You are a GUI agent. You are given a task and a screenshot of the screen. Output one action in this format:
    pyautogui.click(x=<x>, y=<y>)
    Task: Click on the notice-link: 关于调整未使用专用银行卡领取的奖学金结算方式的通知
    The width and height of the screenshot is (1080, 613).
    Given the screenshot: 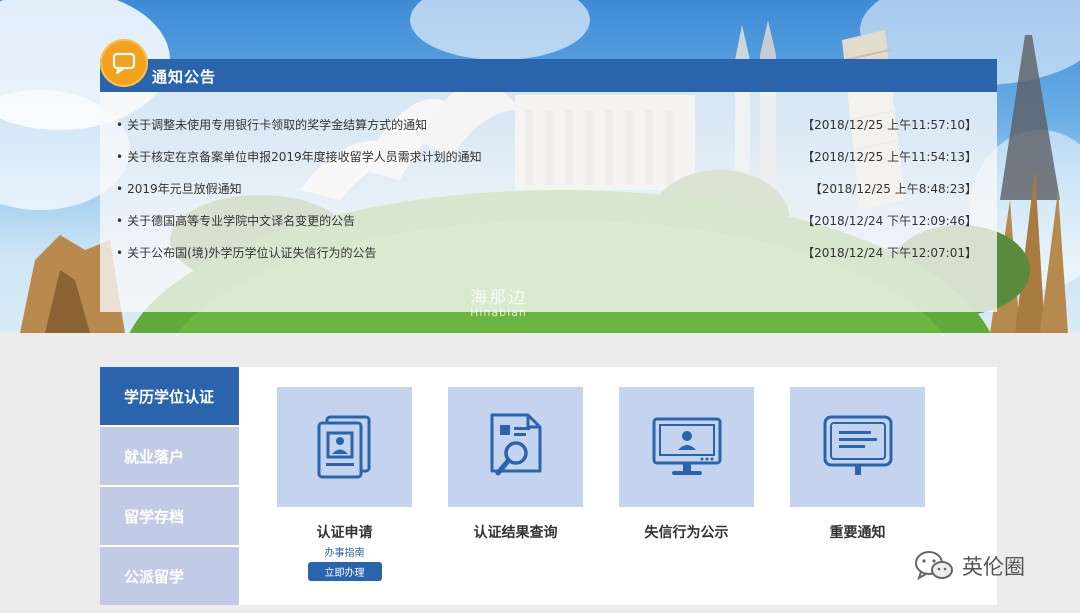 What is the action you would take?
    pyautogui.click(x=277, y=125)
    